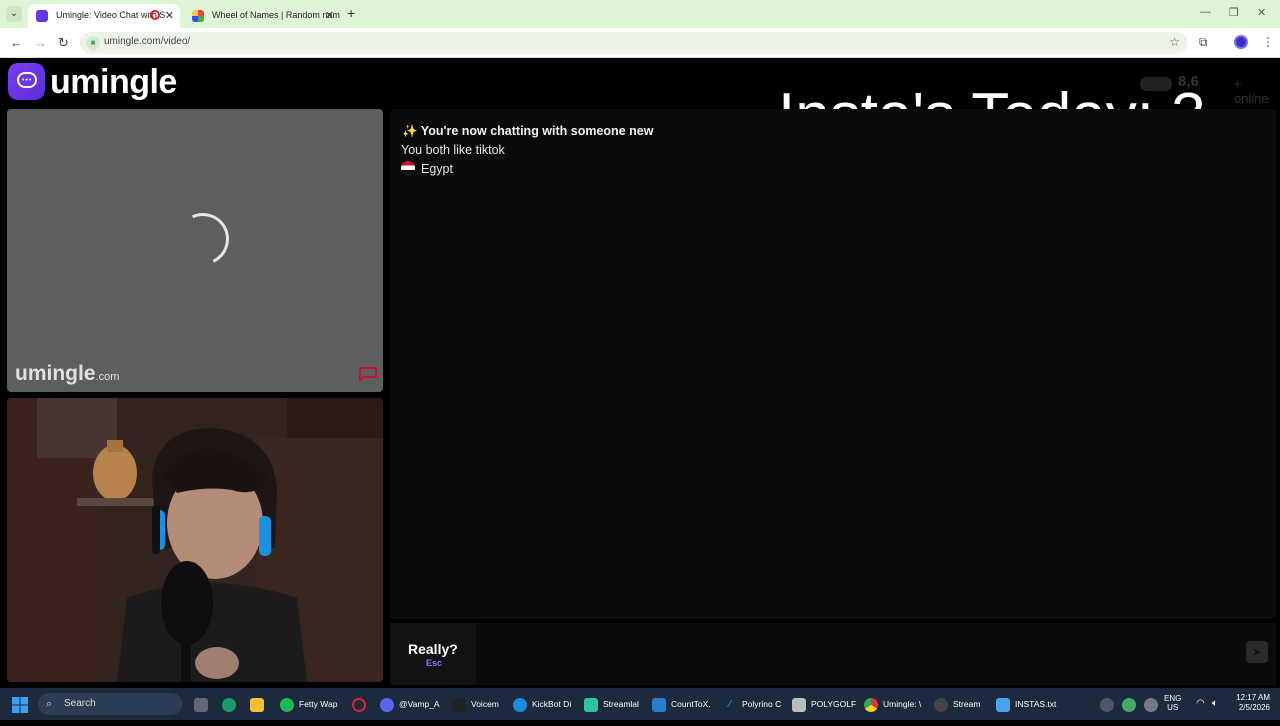 This screenshot has width=1280, height=726. I want to click on skip-label: Really?, so click(433, 649).